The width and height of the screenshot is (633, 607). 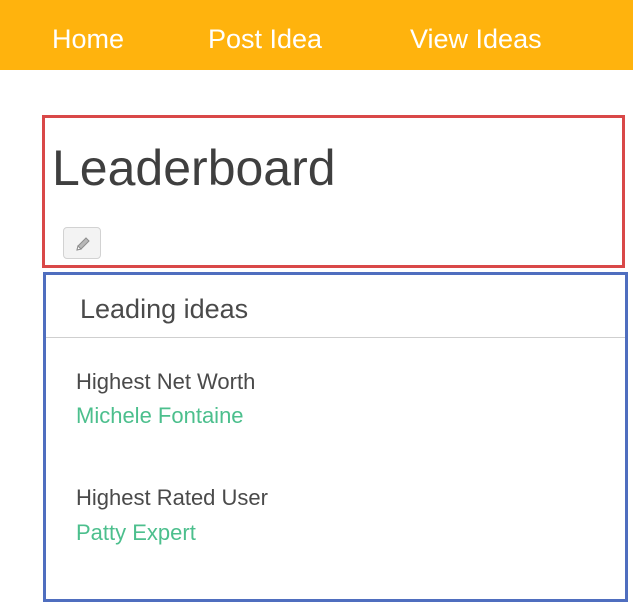 I want to click on highest-rated-user-label: Highest Rated User, so click(x=172, y=497).